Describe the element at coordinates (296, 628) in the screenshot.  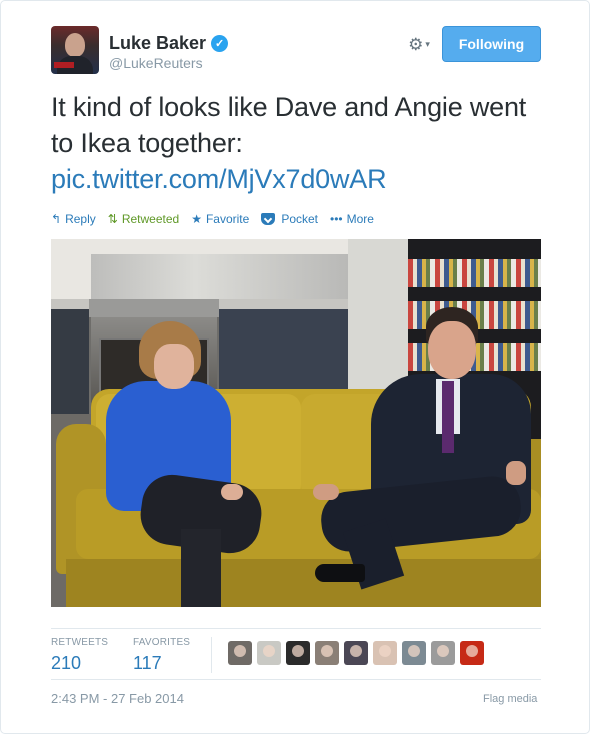
I see `stats-divider-top` at that location.